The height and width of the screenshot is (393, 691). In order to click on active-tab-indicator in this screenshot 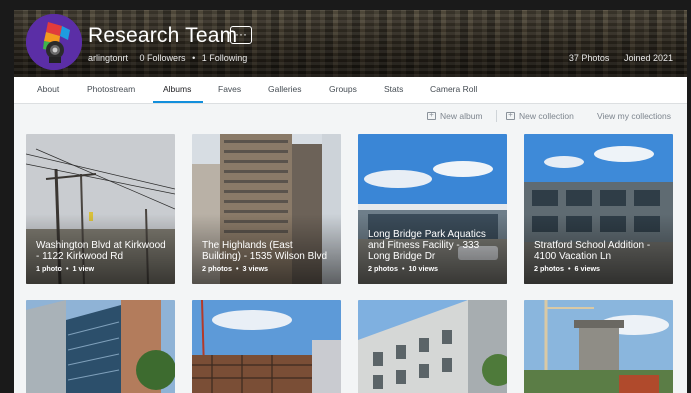, I will do `click(178, 102)`.